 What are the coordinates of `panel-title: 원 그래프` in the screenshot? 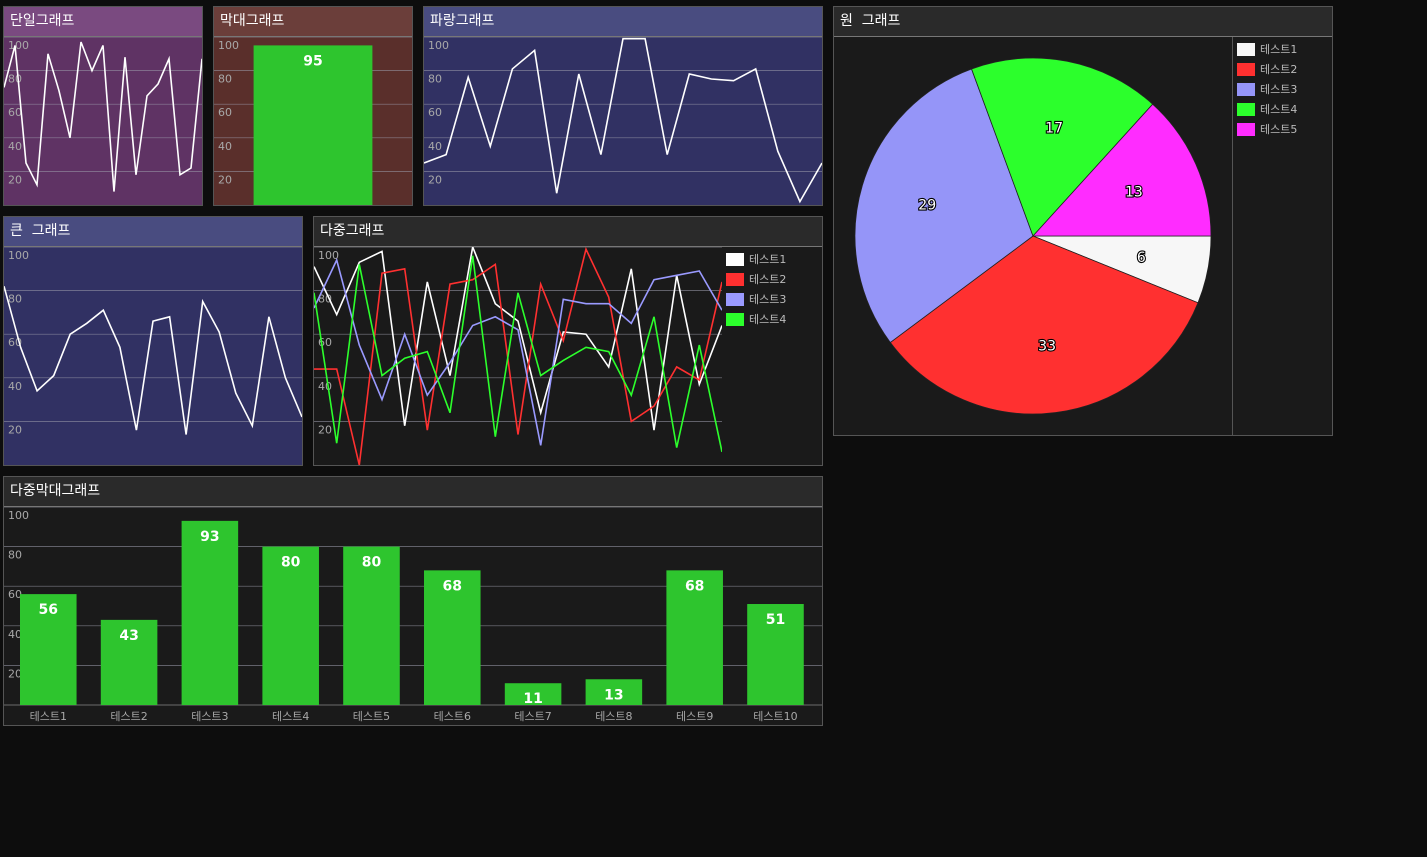 It's located at (1083, 22).